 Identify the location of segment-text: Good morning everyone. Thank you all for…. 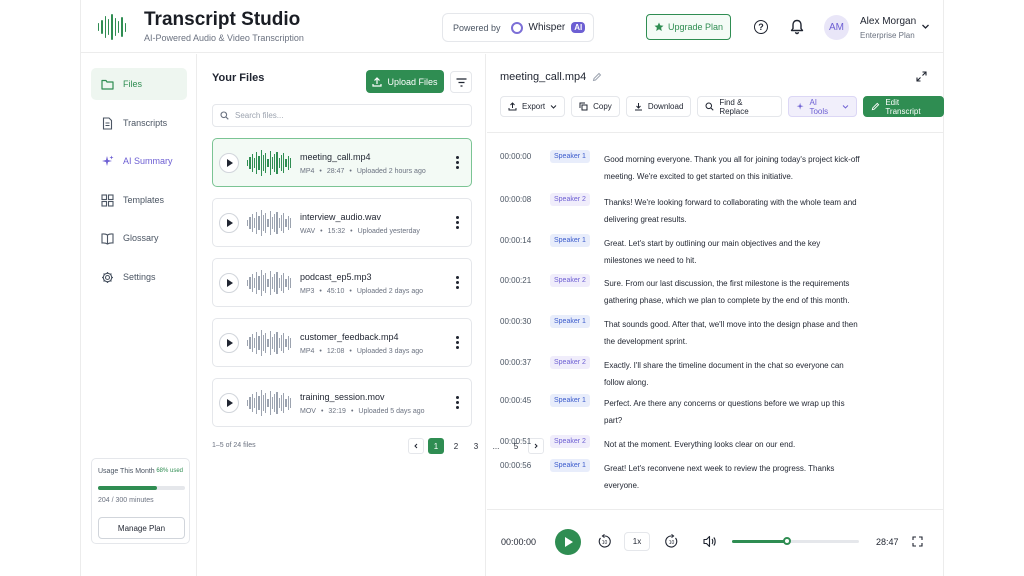
(732, 168).